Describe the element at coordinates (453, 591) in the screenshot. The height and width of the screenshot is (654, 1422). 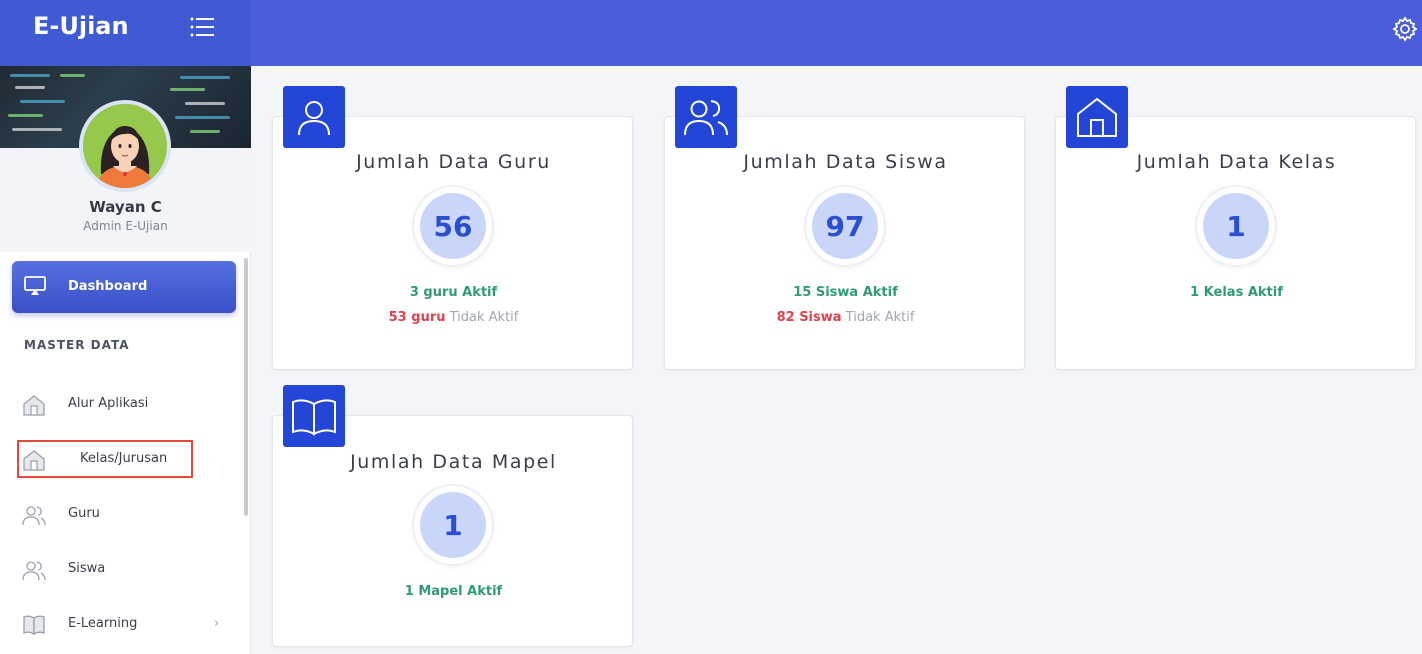
I see `active-count: 1 Mapel Aktif` at that location.